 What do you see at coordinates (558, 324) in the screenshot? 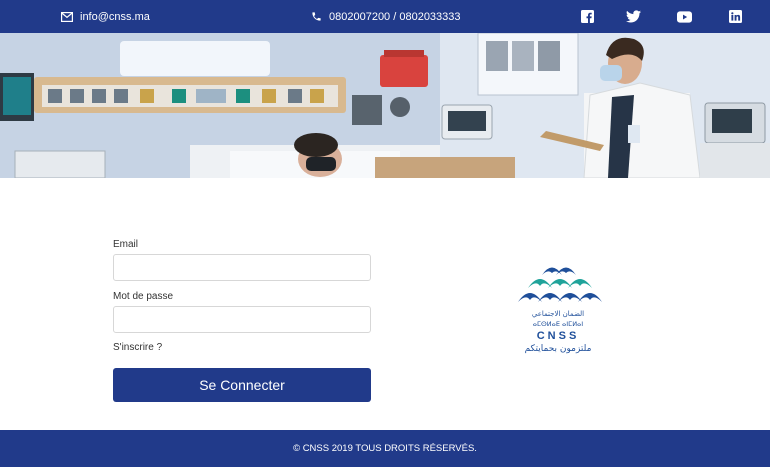
I see `logo-tifinagh-name: ⴰⵎⵙⵍⴰⴹ ⴰⵏⵎⵍⴰⵏ` at bounding box center [558, 324].